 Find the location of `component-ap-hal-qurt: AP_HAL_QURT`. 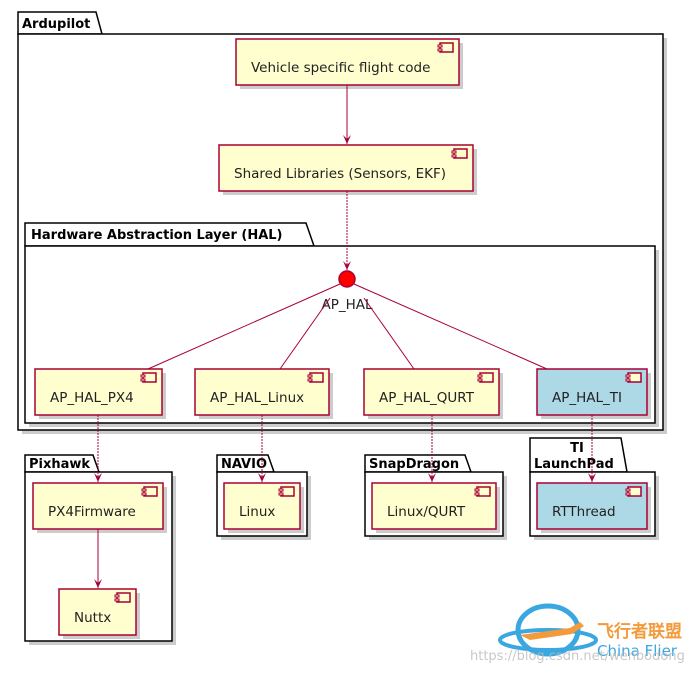

component-ap-hal-qurt: AP_HAL_QURT is located at coordinates (433, 393).